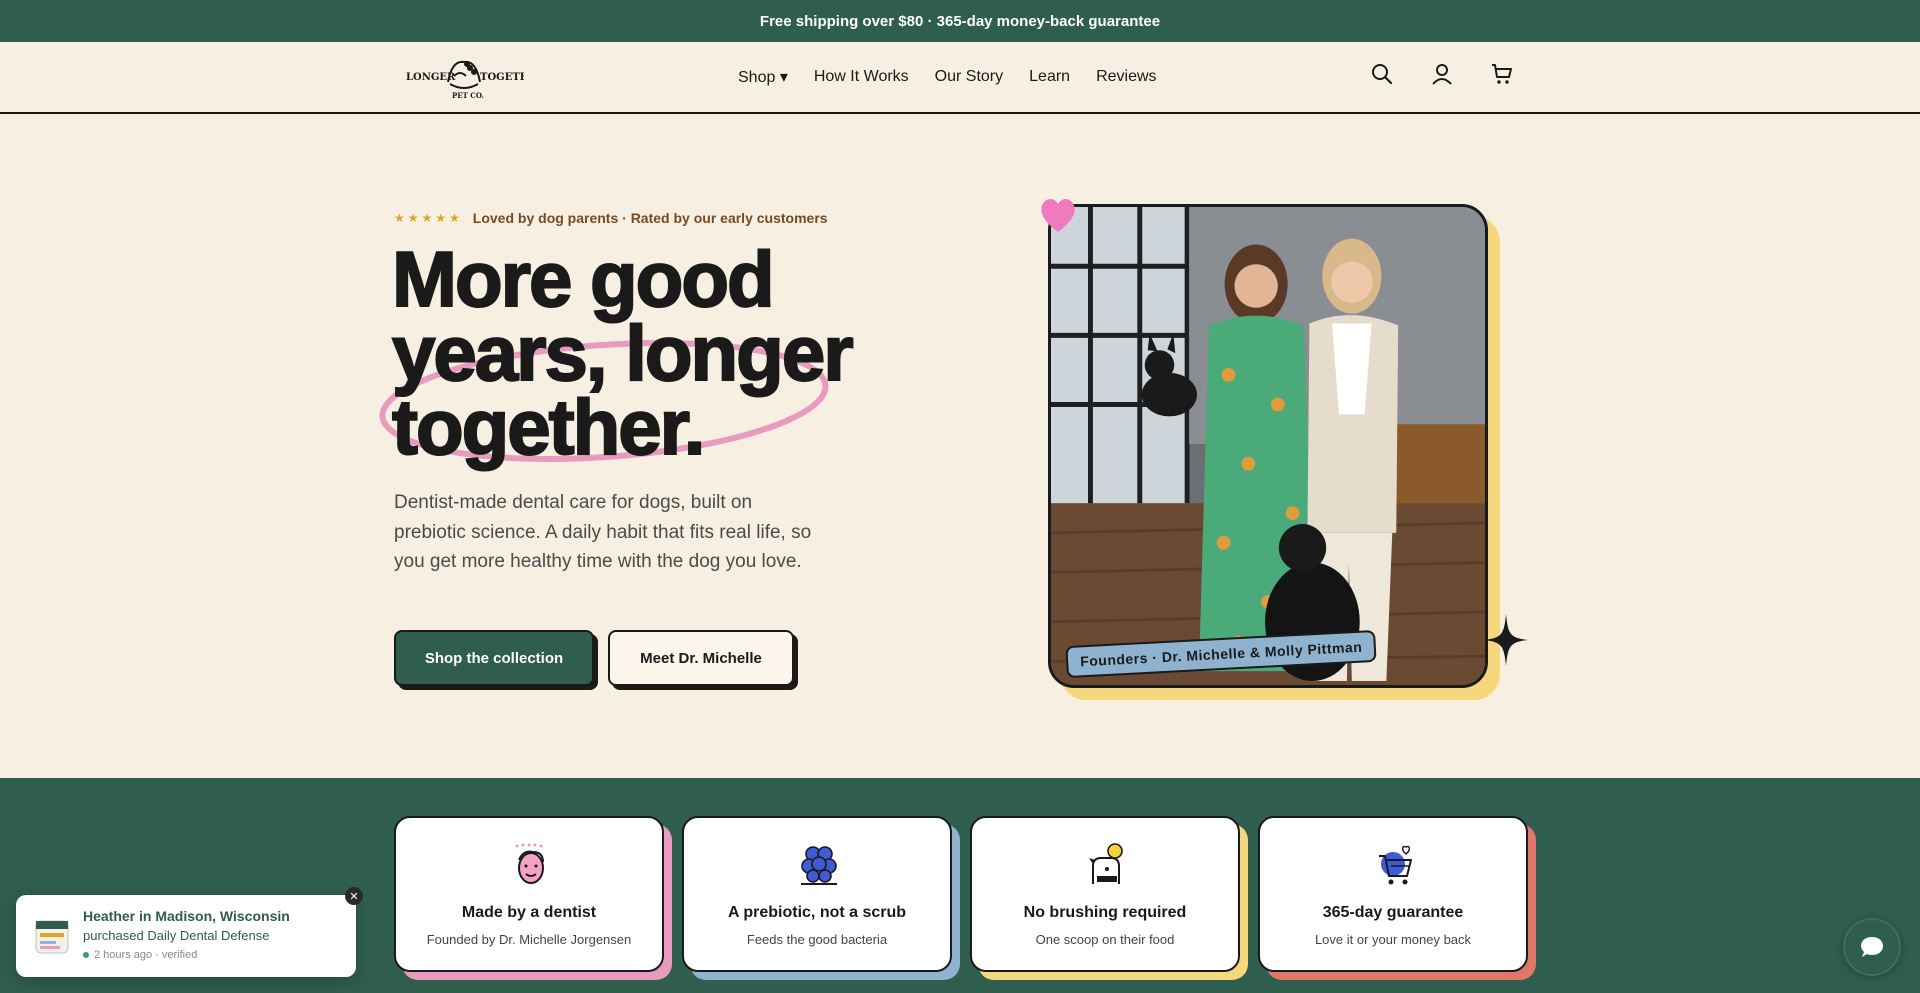  Describe the element at coordinates (464, 78) in the screenshot. I see `brand-logo: LONGER TOGETHER PET CO.` at that location.